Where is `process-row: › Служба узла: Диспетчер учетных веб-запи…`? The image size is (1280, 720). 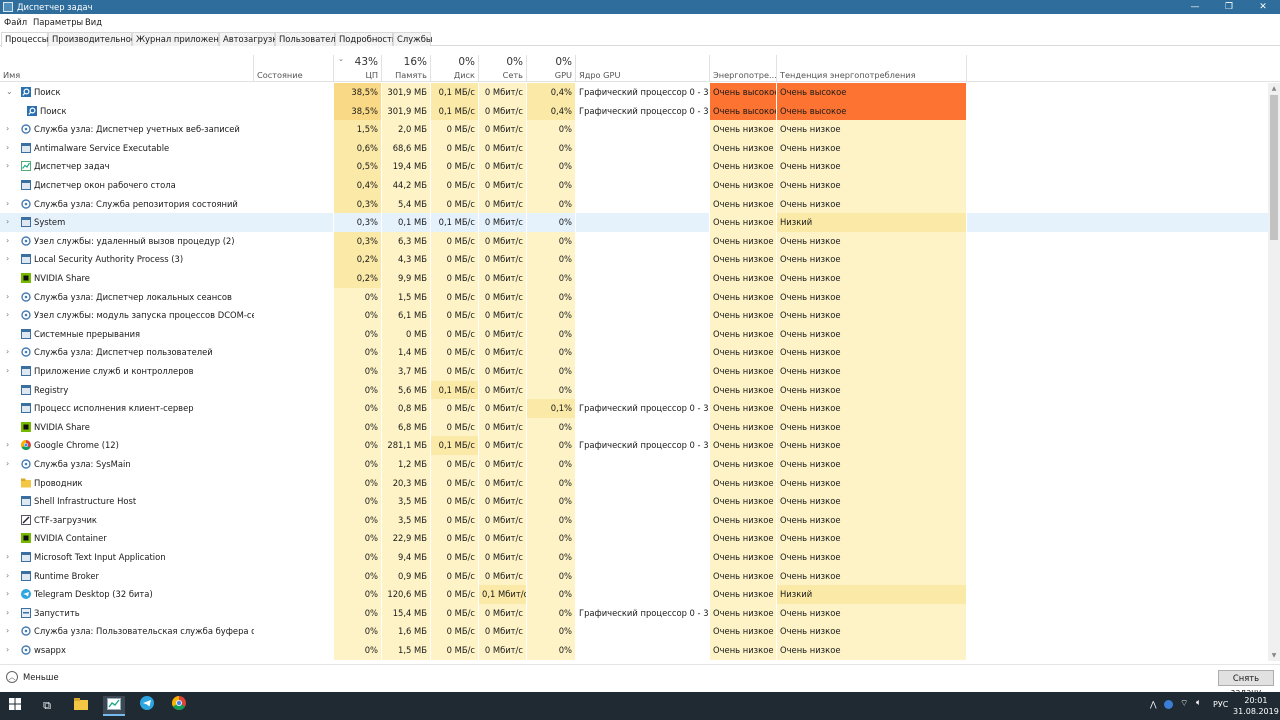 process-row: › Служба узла: Диспетчер учетных веб-запи… is located at coordinates (634, 129).